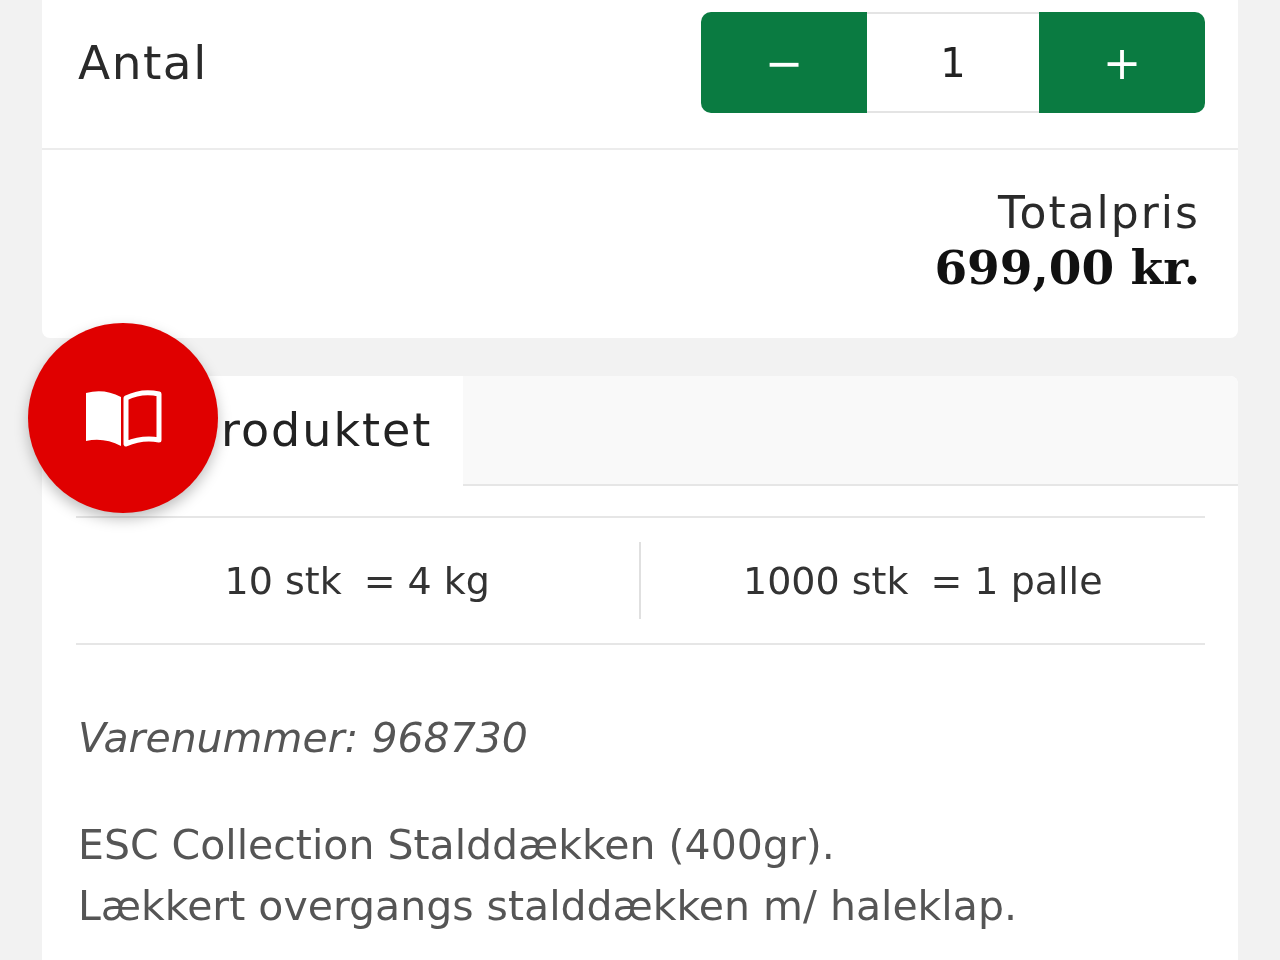 This screenshot has width=1280, height=960. I want to click on book-icon, so click(123, 418).